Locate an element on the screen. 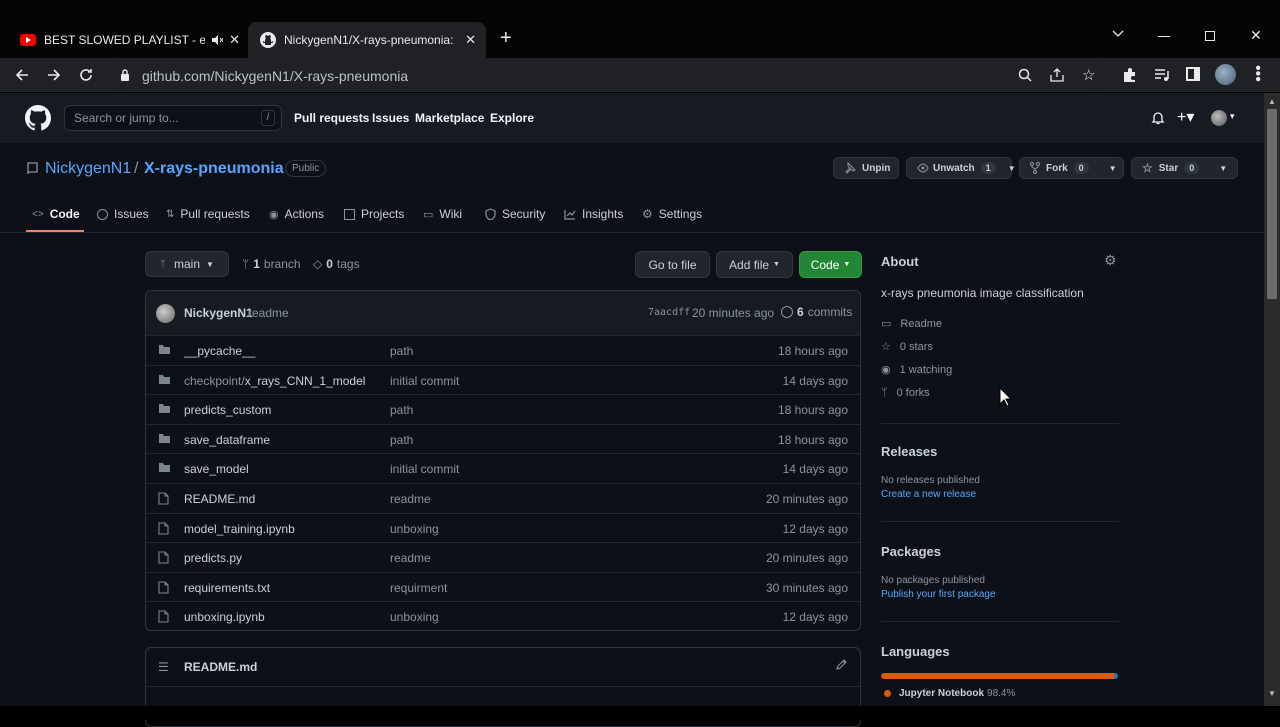 The image size is (1280, 727). forks-link: ᛘ 0 forks is located at coordinates (905, 393).